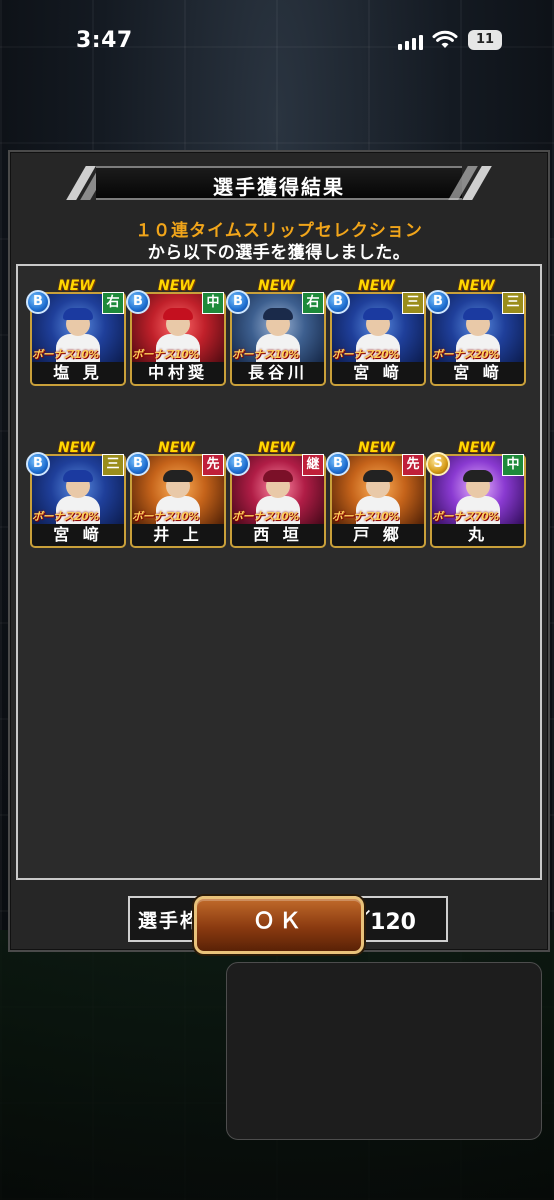  I want to click on rank-badge-icon: S, so click(438, 464).